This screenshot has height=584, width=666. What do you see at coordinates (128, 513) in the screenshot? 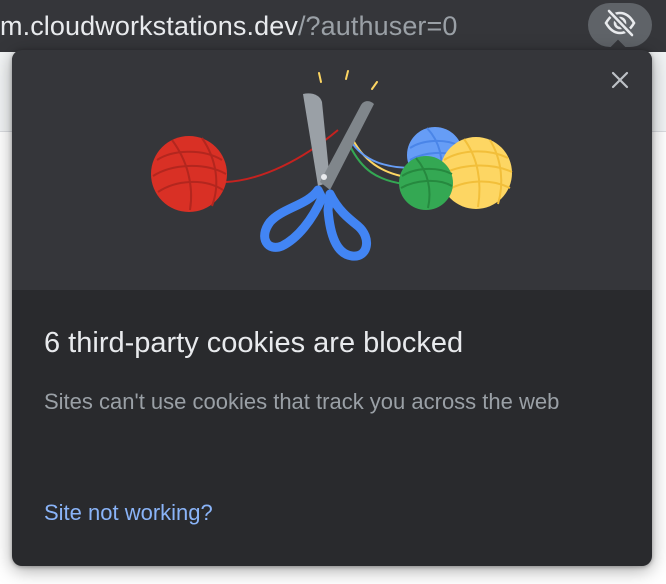
I see `site-not-working-link: Site not working?` at bounding box center [128, 513].